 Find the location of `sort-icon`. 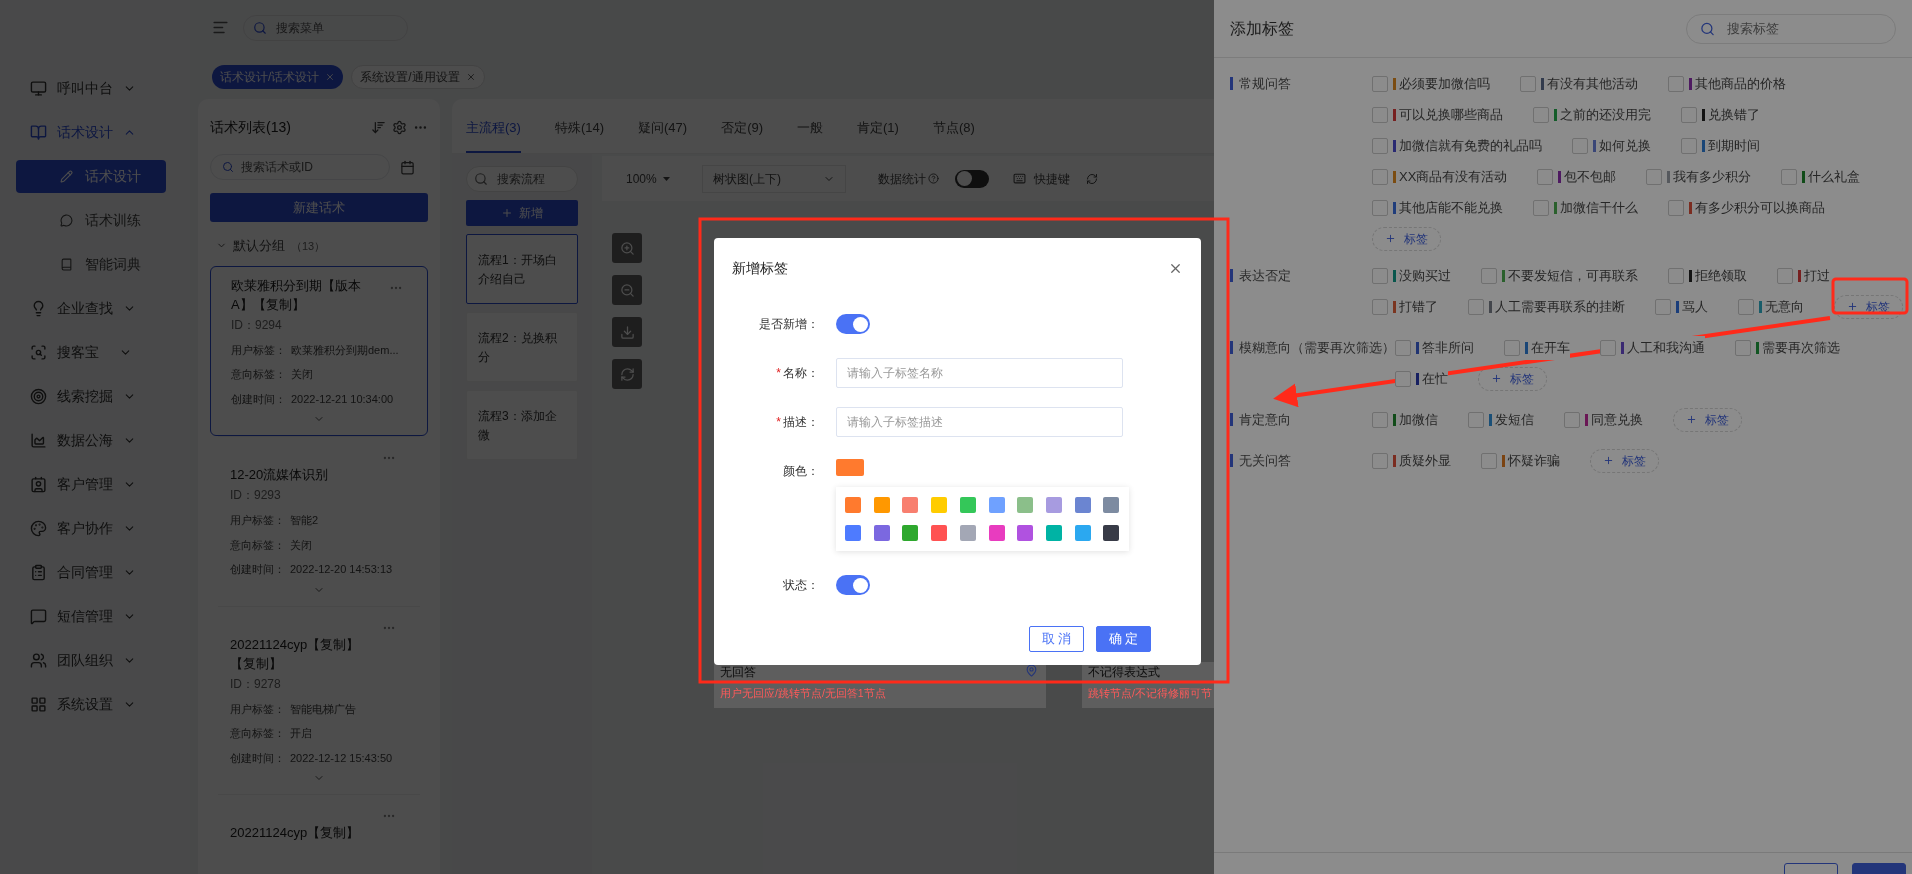

sort-icon is located at coordinates (378, 127).